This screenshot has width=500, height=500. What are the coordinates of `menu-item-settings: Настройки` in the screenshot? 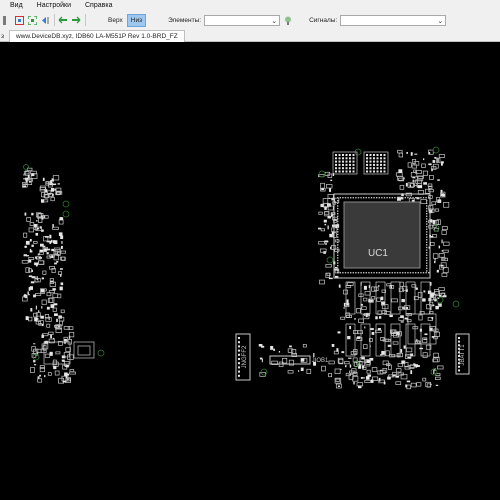 It's located at (54, 5).